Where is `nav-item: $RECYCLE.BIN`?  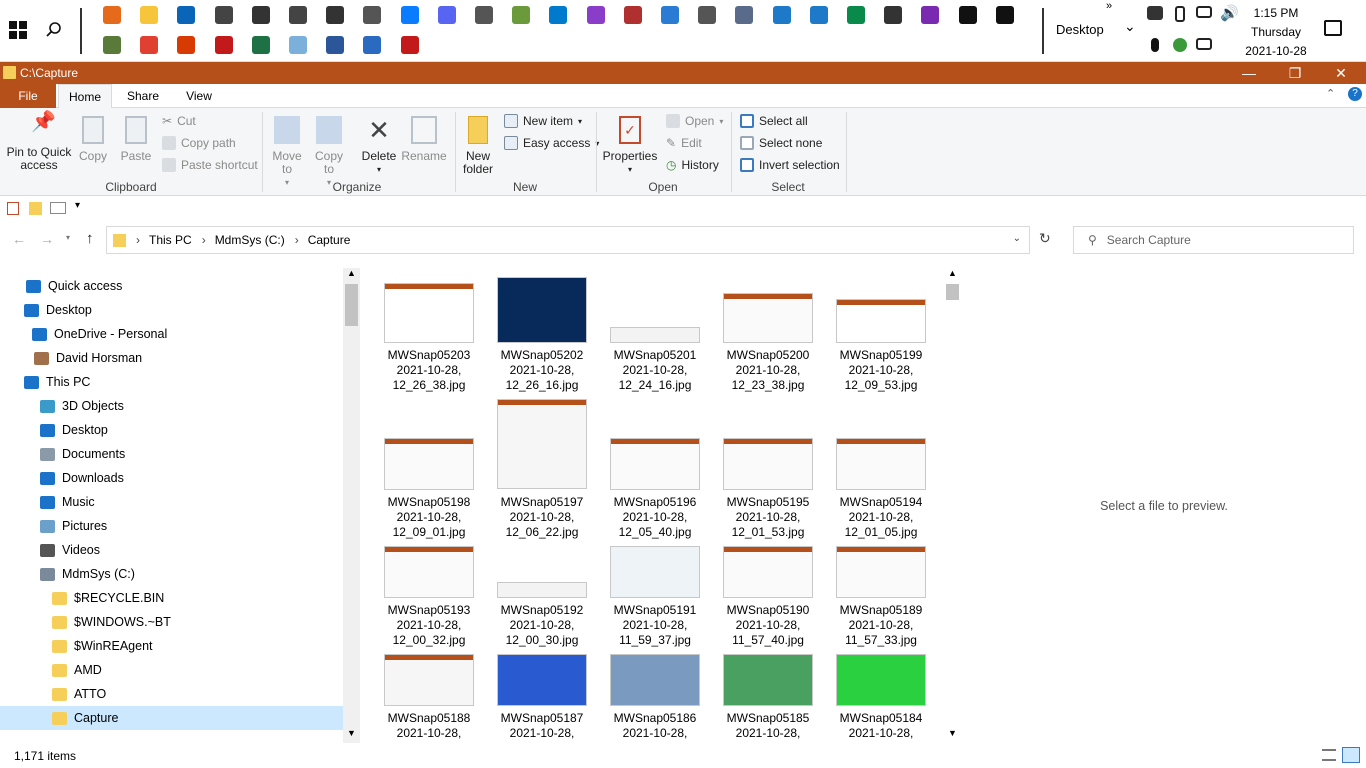 nav-item: $RECYCLE.BIN is located at coordinates (108, 598).